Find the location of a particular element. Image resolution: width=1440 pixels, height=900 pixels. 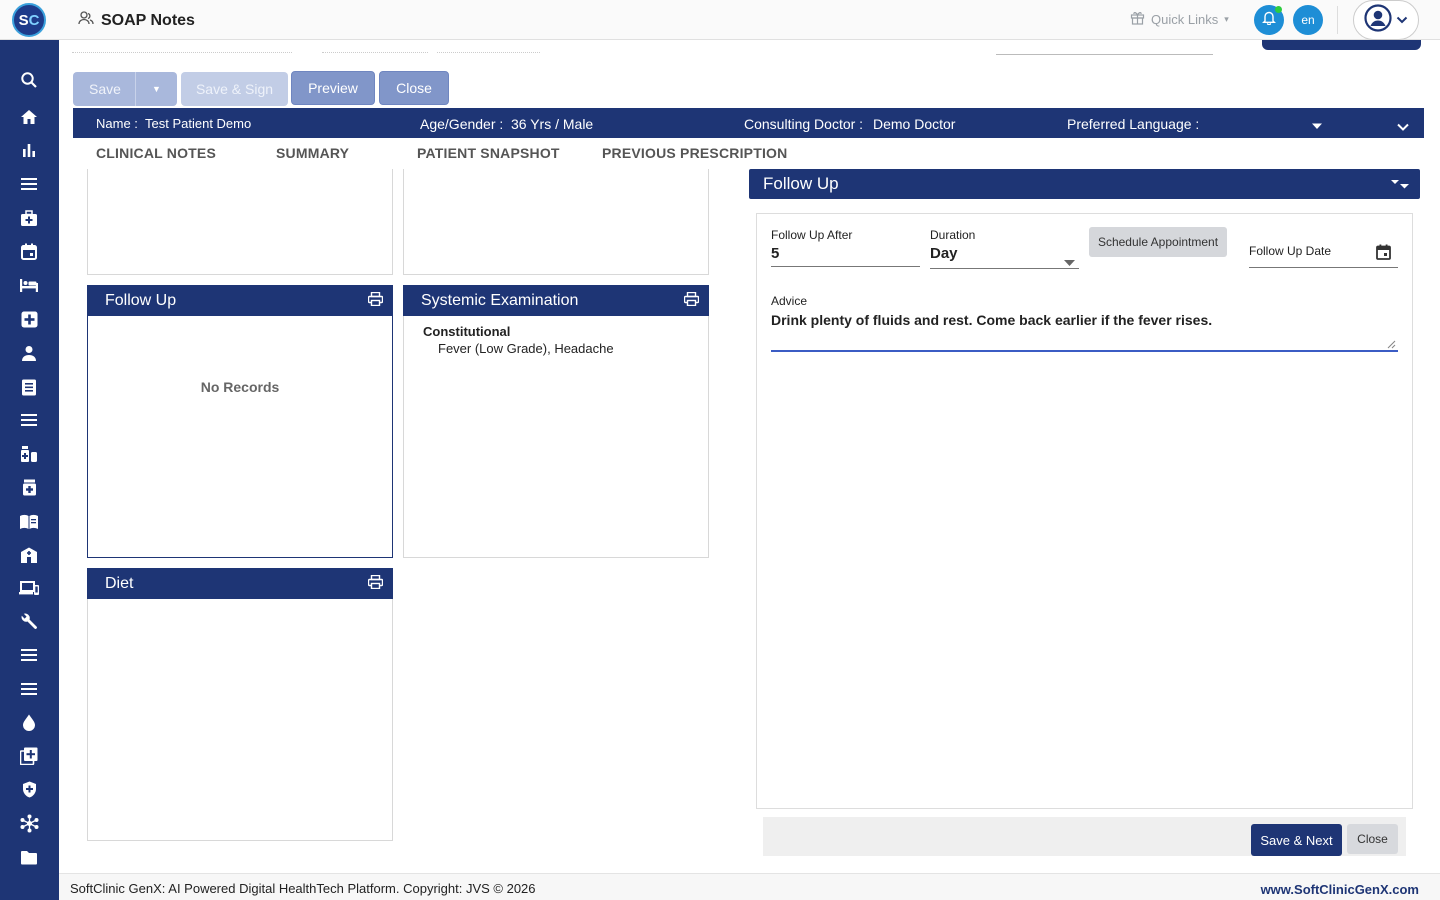

follow-up-card-header: Follow Up is located at coordinates (240, 300).